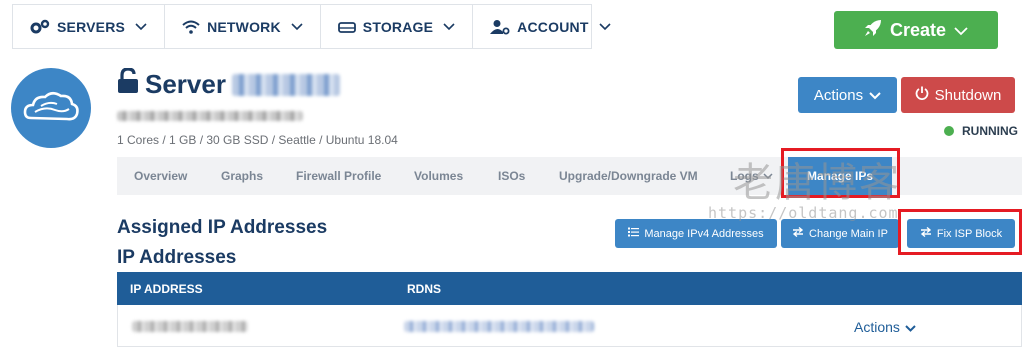 This screenshot has width=1024, height=357. Describe the element at coordinates (128, 84) in the screenshot. I see `unlock-icon` at that location.